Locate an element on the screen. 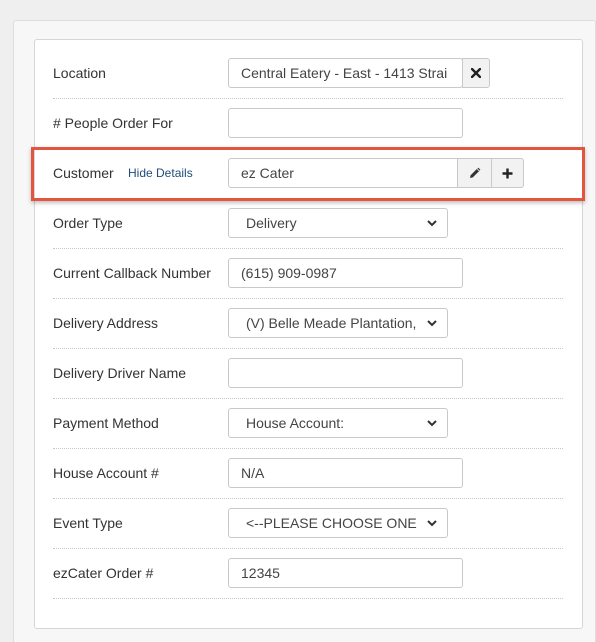  house-account-label: House Account # is located at coordinates (106, 473).